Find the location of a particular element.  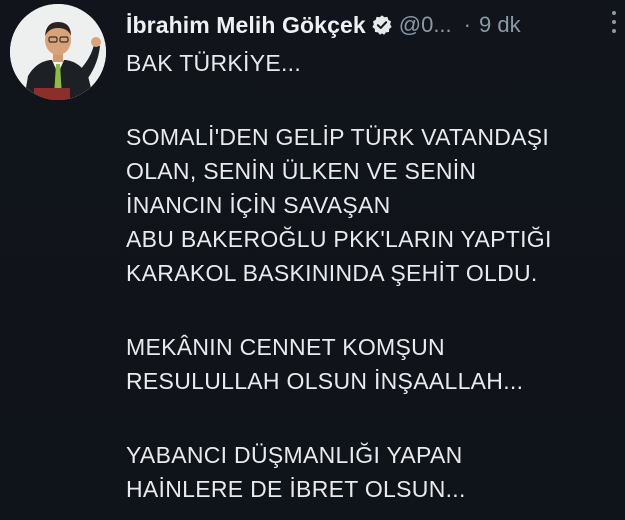

tweet-line: YABANCI DÜŞMANLIĞI YAPAN is located at coordinates (294, 455).